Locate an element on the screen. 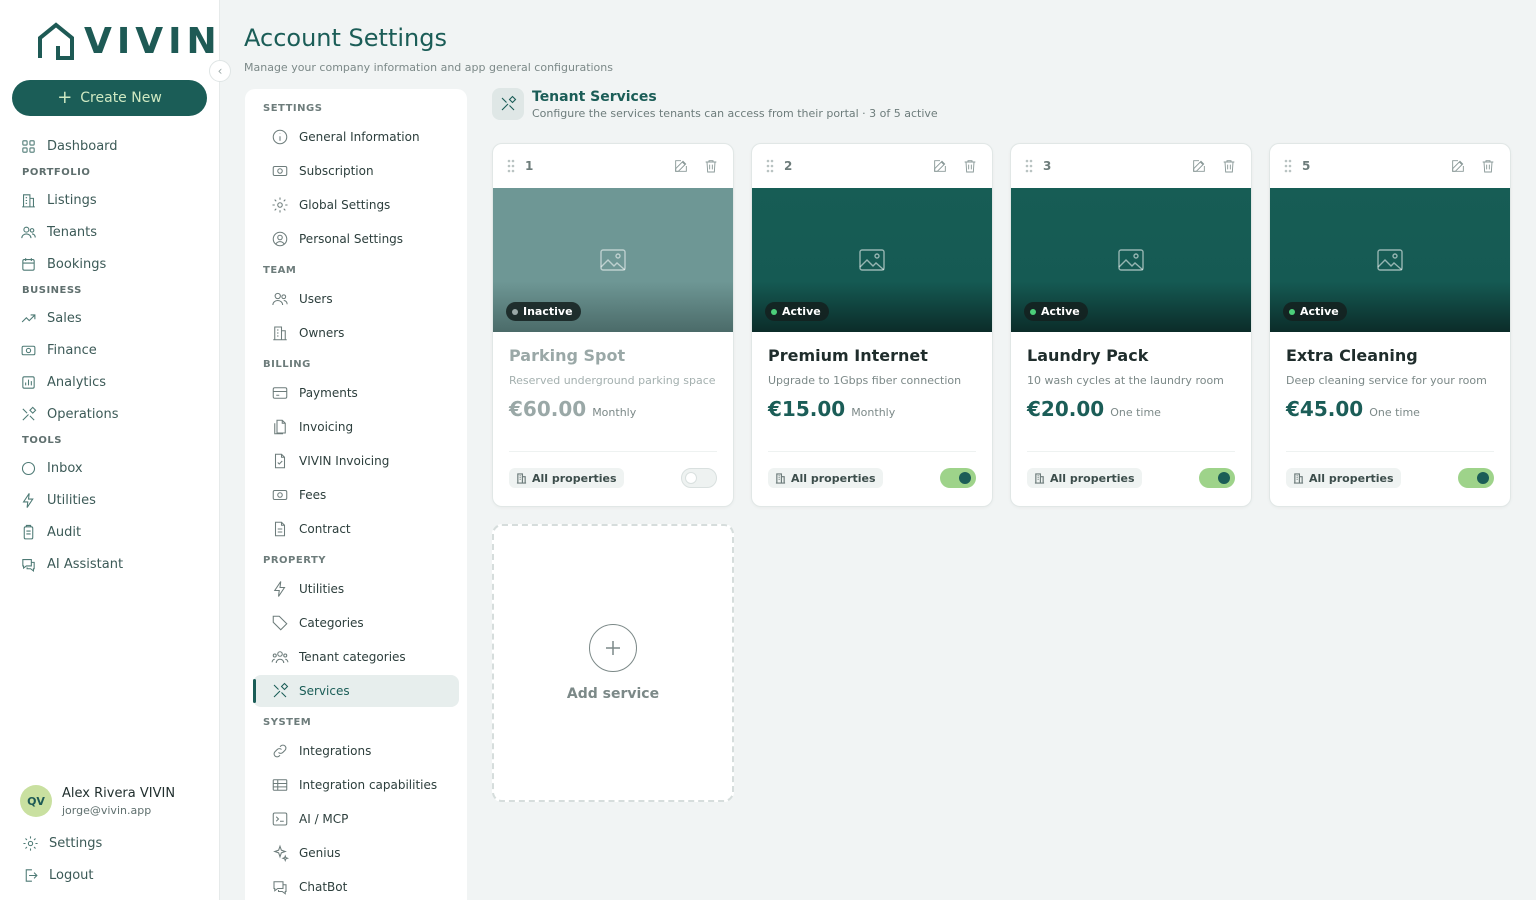  nav-item-label: Tenants is located at coordinates (72, 232).